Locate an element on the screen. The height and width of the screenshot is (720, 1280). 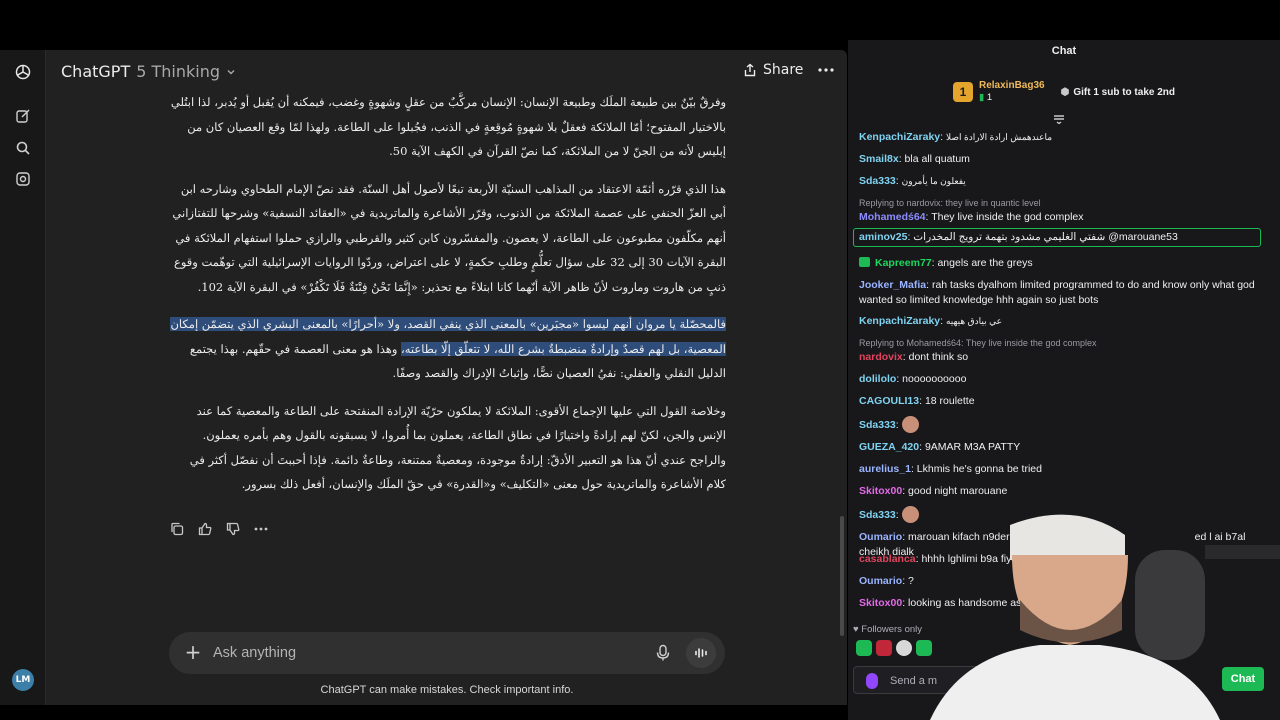
library-icon is located at coordinates (23, 179).